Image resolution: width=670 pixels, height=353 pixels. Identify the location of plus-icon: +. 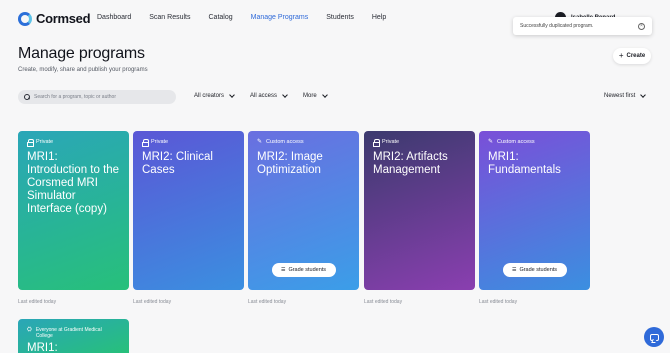
(621, 55).